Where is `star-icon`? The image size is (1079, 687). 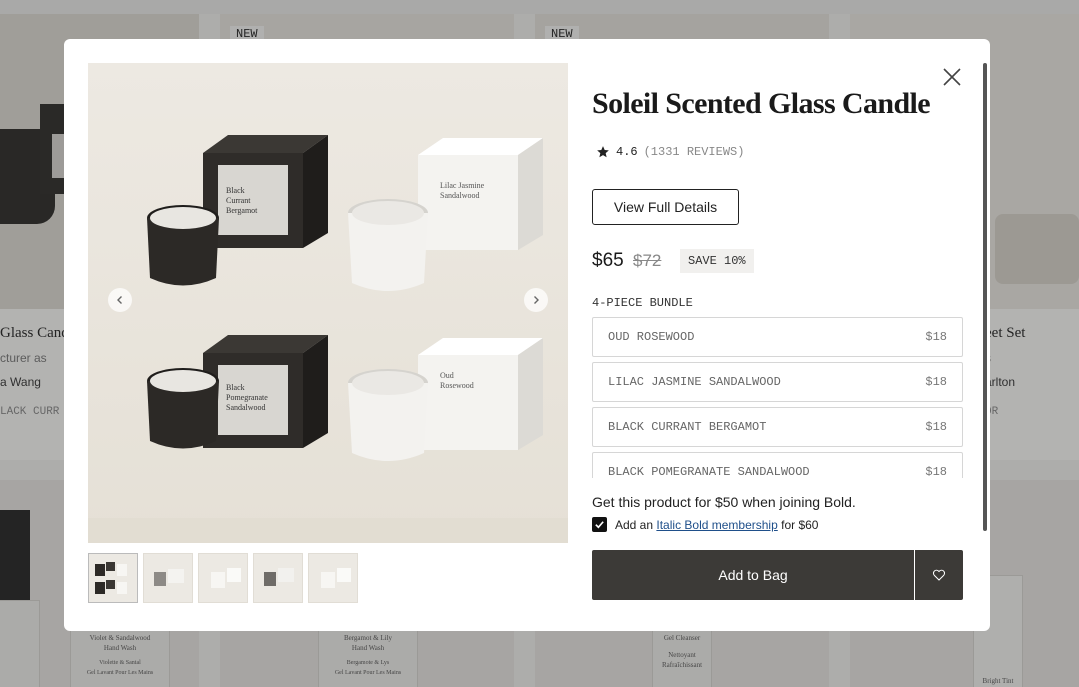
star-icon is located at coordinates (603, 152).